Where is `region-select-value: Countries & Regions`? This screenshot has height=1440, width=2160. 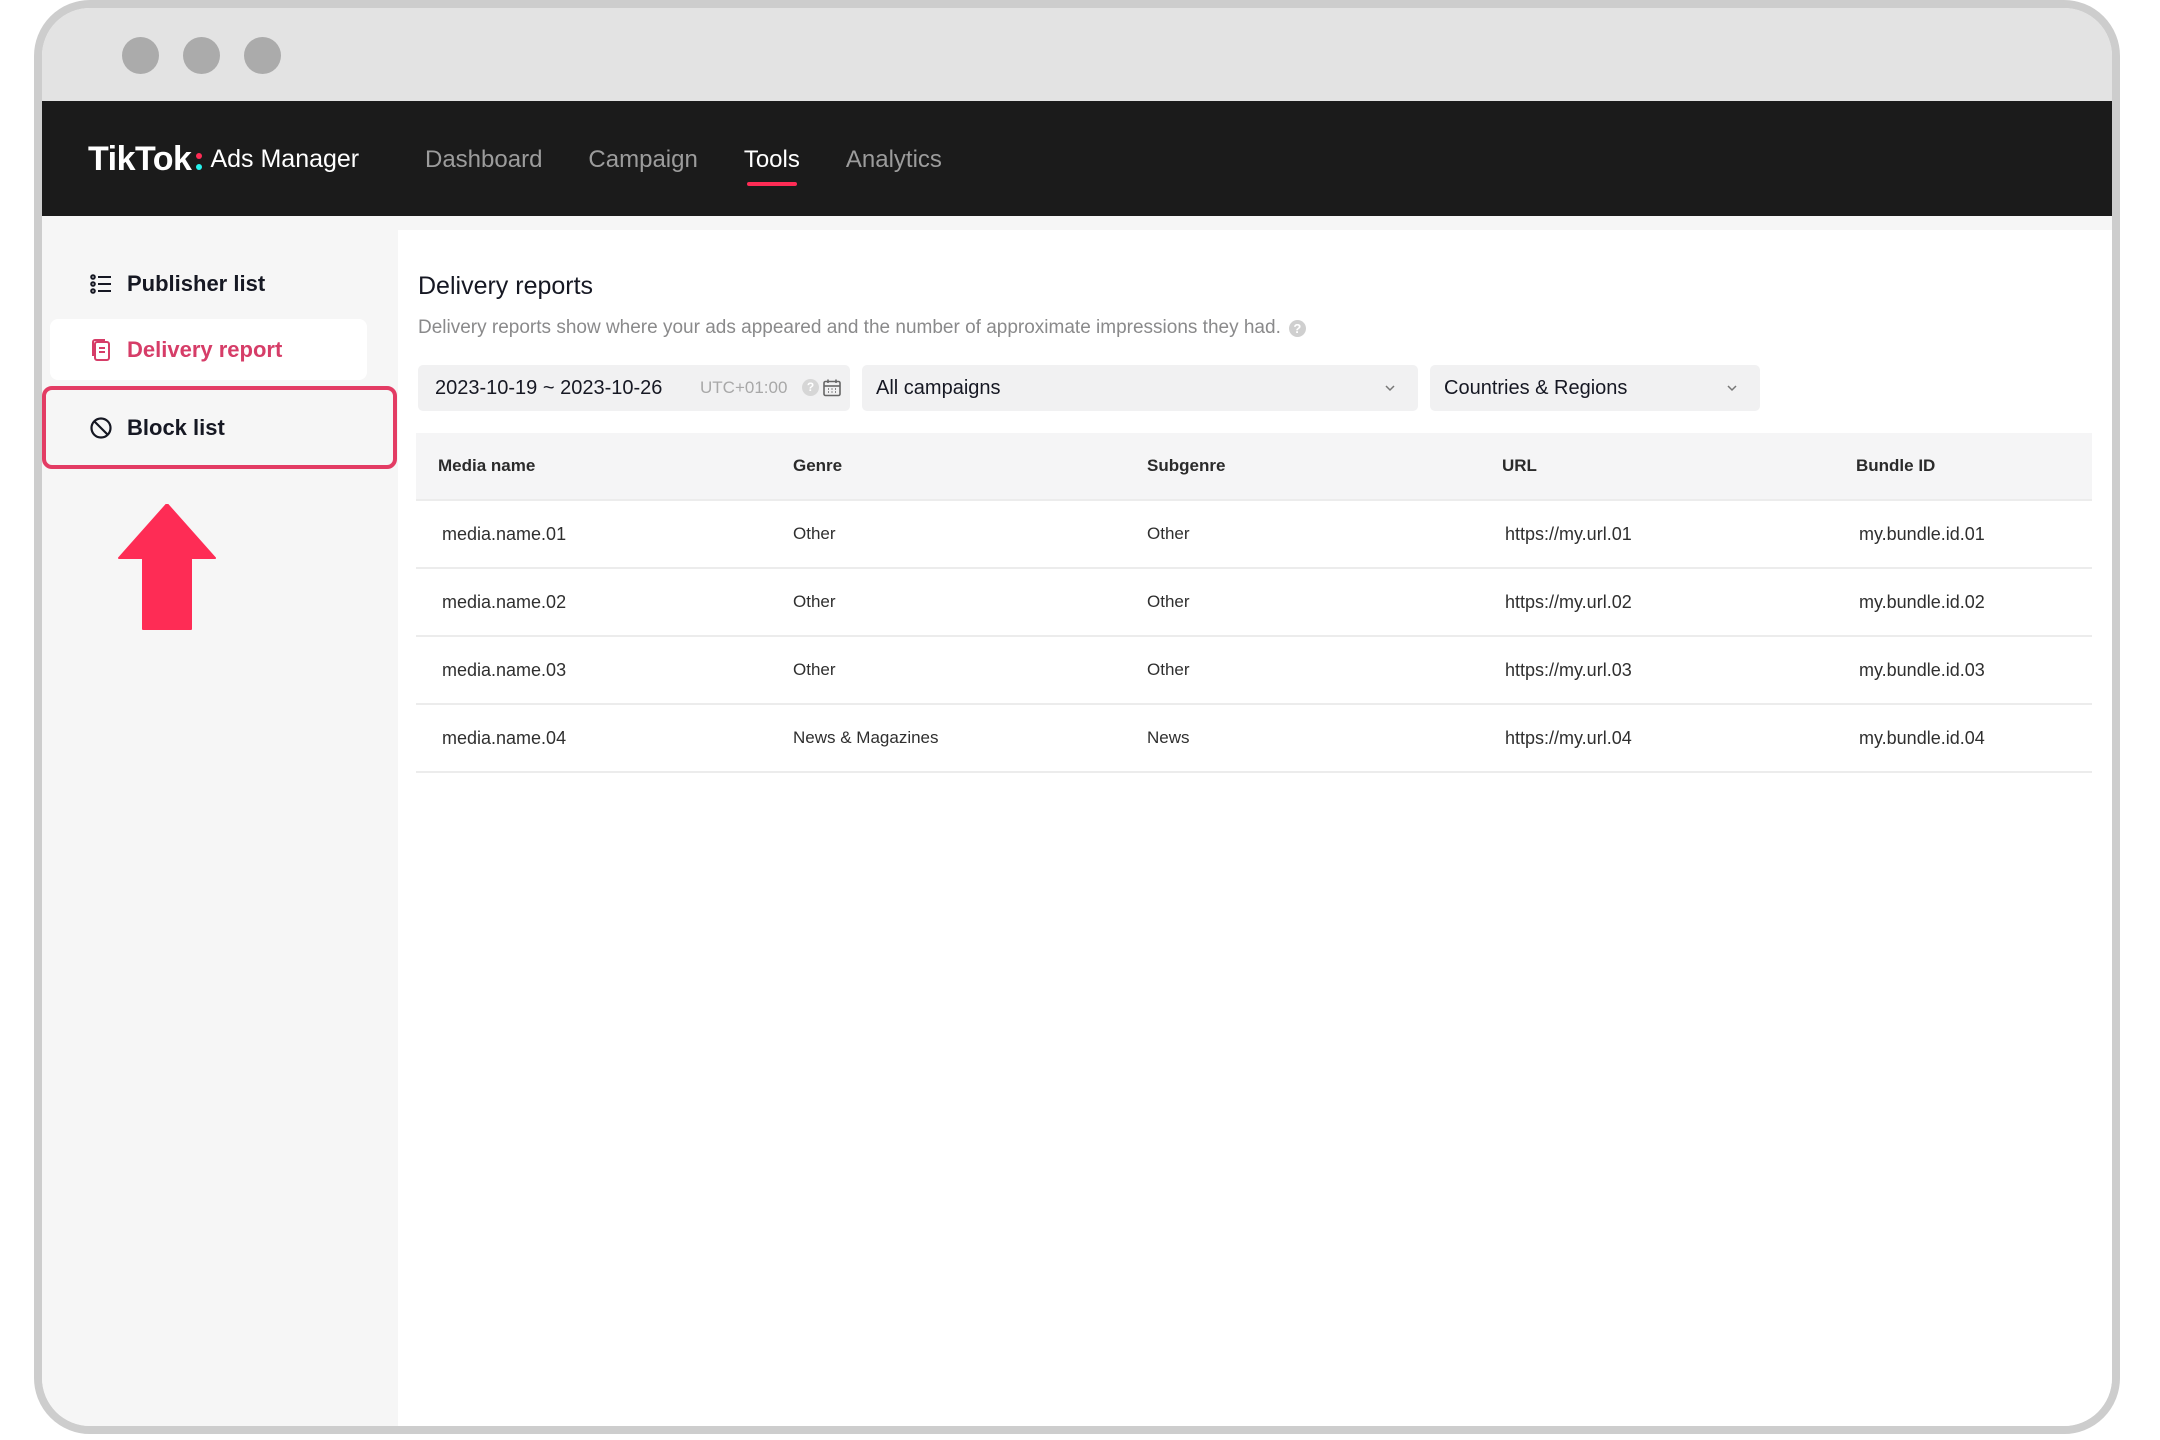 region-select-value: Countries & Regions is located at coordinates (1536, 387).